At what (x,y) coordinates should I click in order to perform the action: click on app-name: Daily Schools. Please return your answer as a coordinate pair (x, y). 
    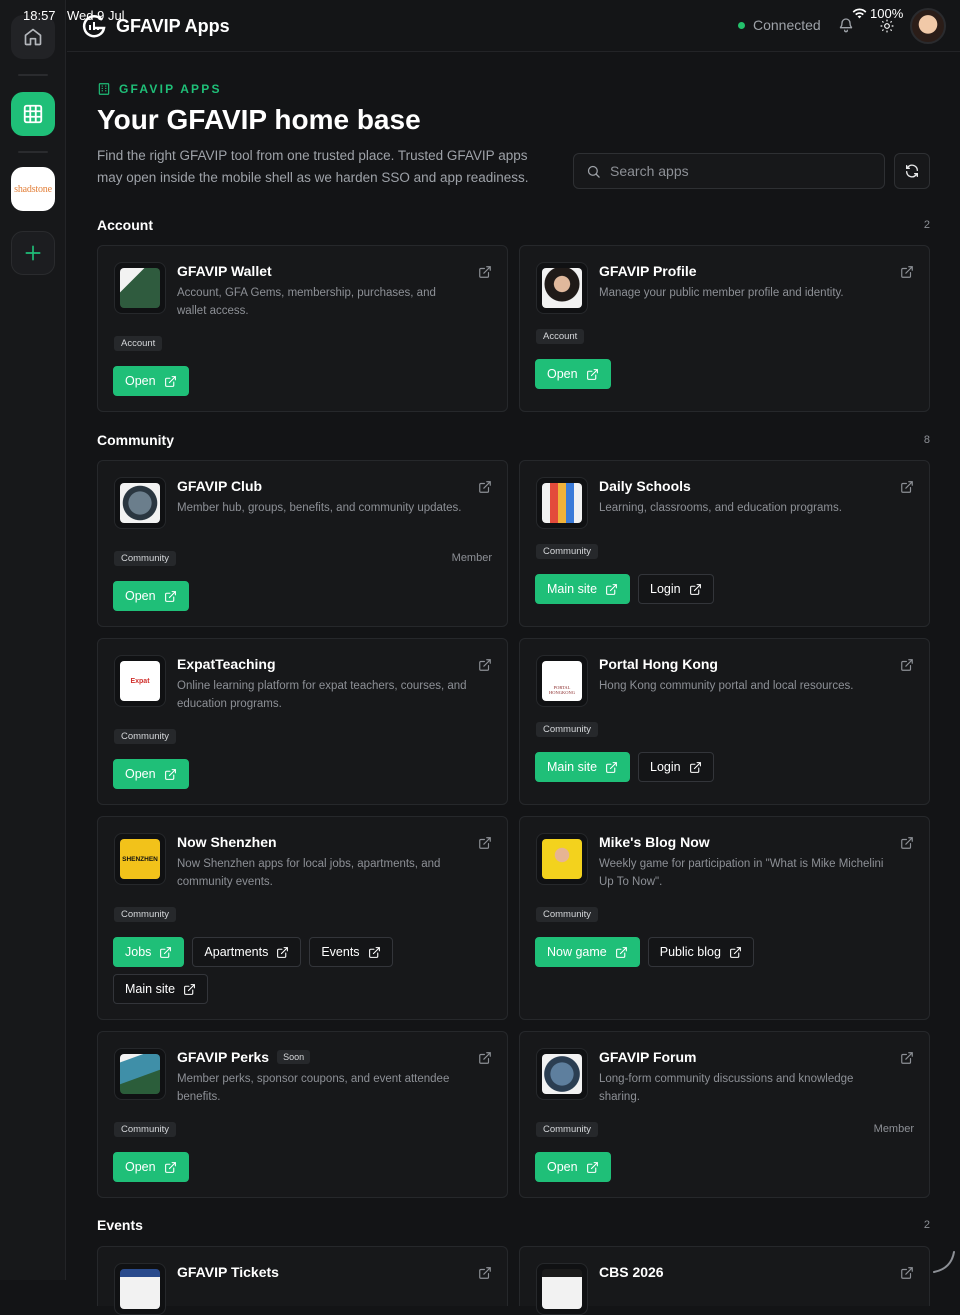
    Looking at the image, I should click on (645, 486).